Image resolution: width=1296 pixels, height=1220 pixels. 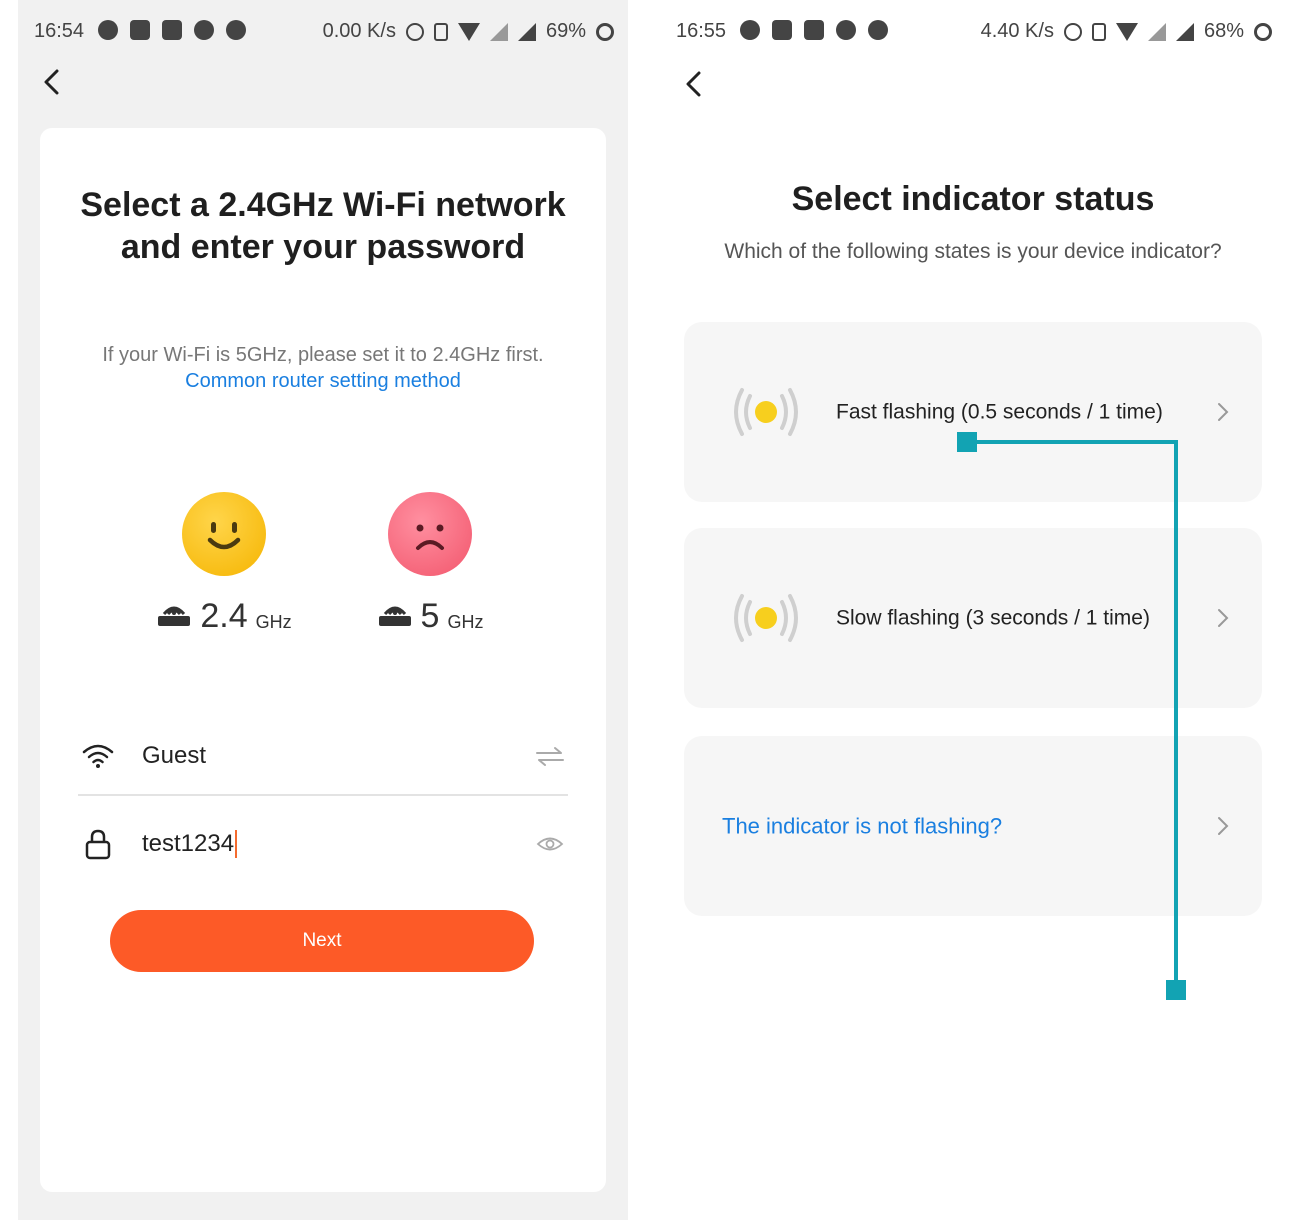 What do you see at coordinates (337, 756) in the screenshot?
I see `ssid-value: Guest` at bounding box center [337, 756].